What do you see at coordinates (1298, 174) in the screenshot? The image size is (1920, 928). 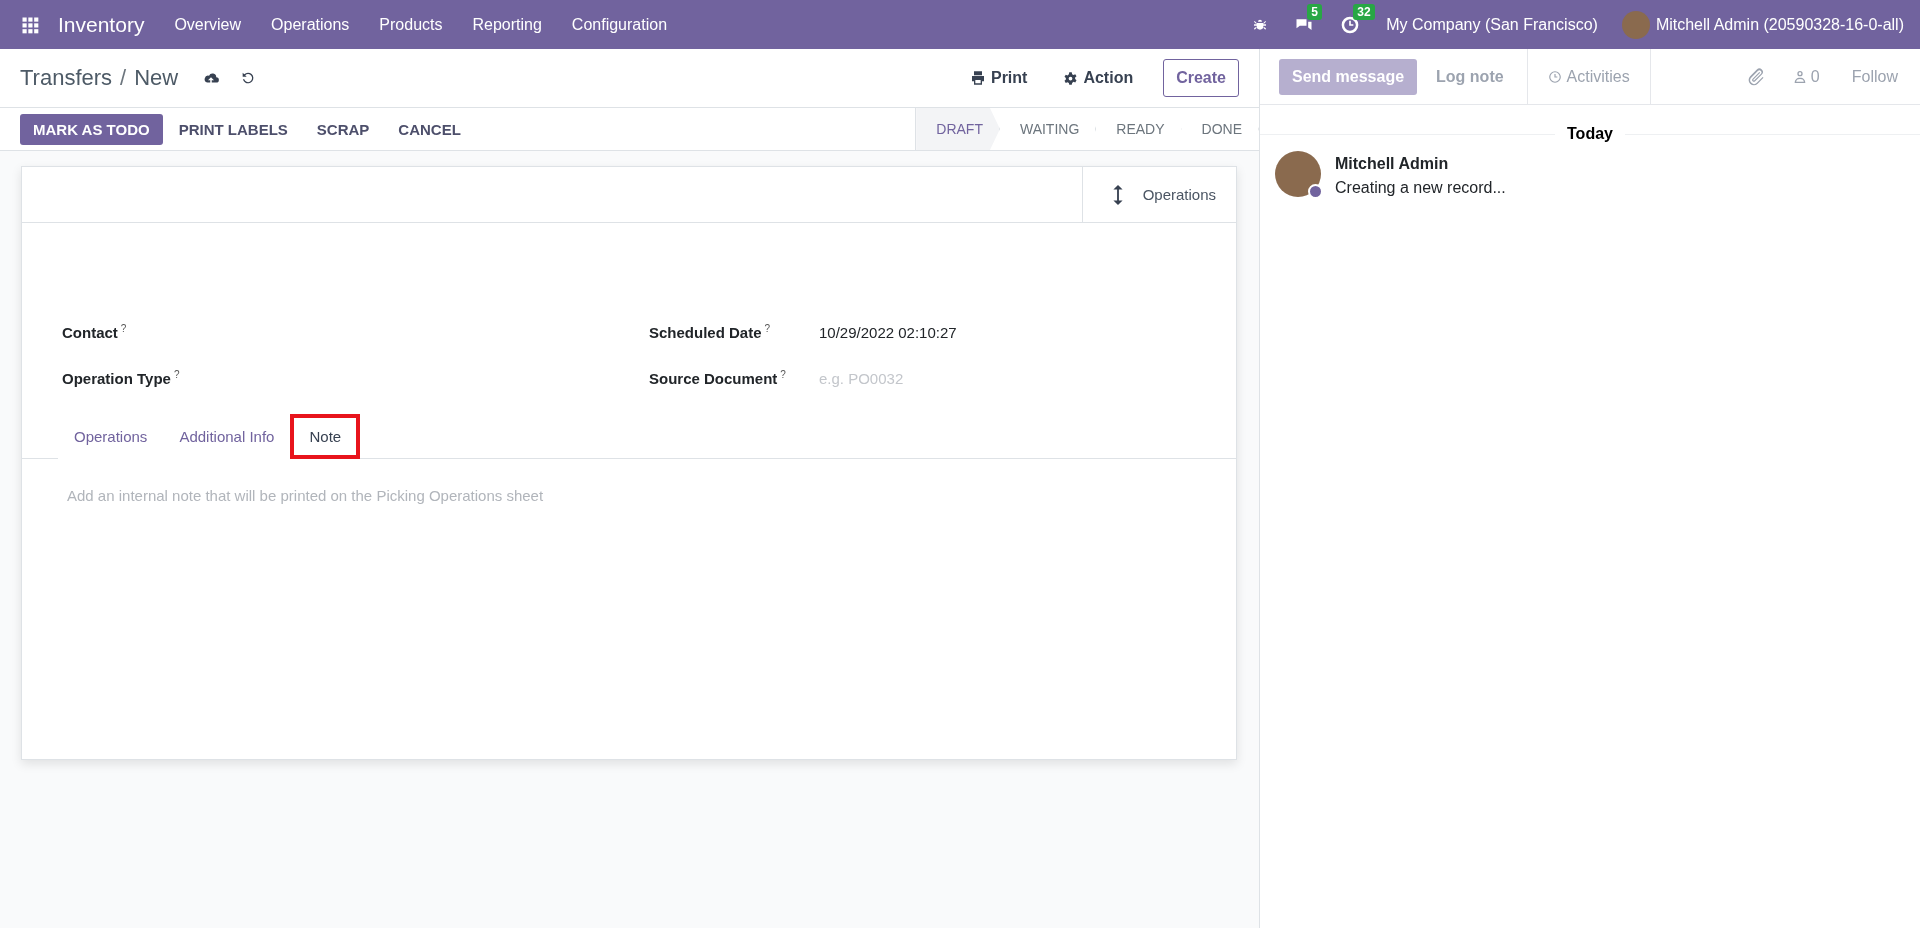 I see `author-avatar` at bounding box center [1298, 174].